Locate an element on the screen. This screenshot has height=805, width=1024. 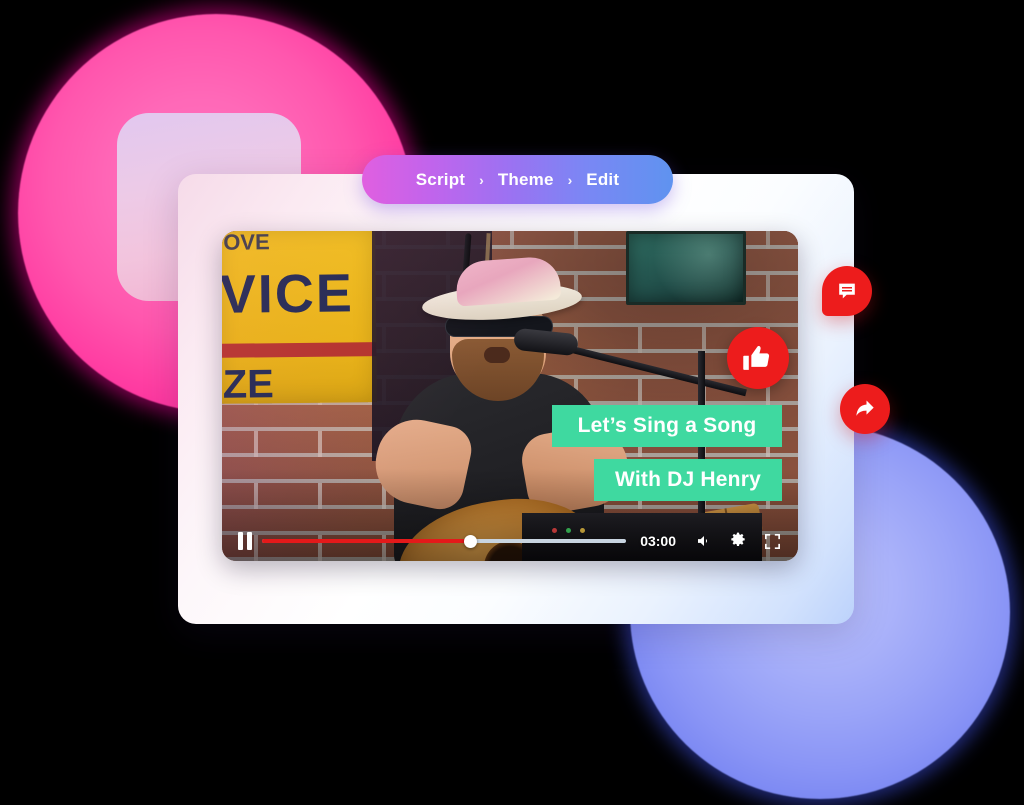
share-arrow-icon is located at coordinates (865, 409).